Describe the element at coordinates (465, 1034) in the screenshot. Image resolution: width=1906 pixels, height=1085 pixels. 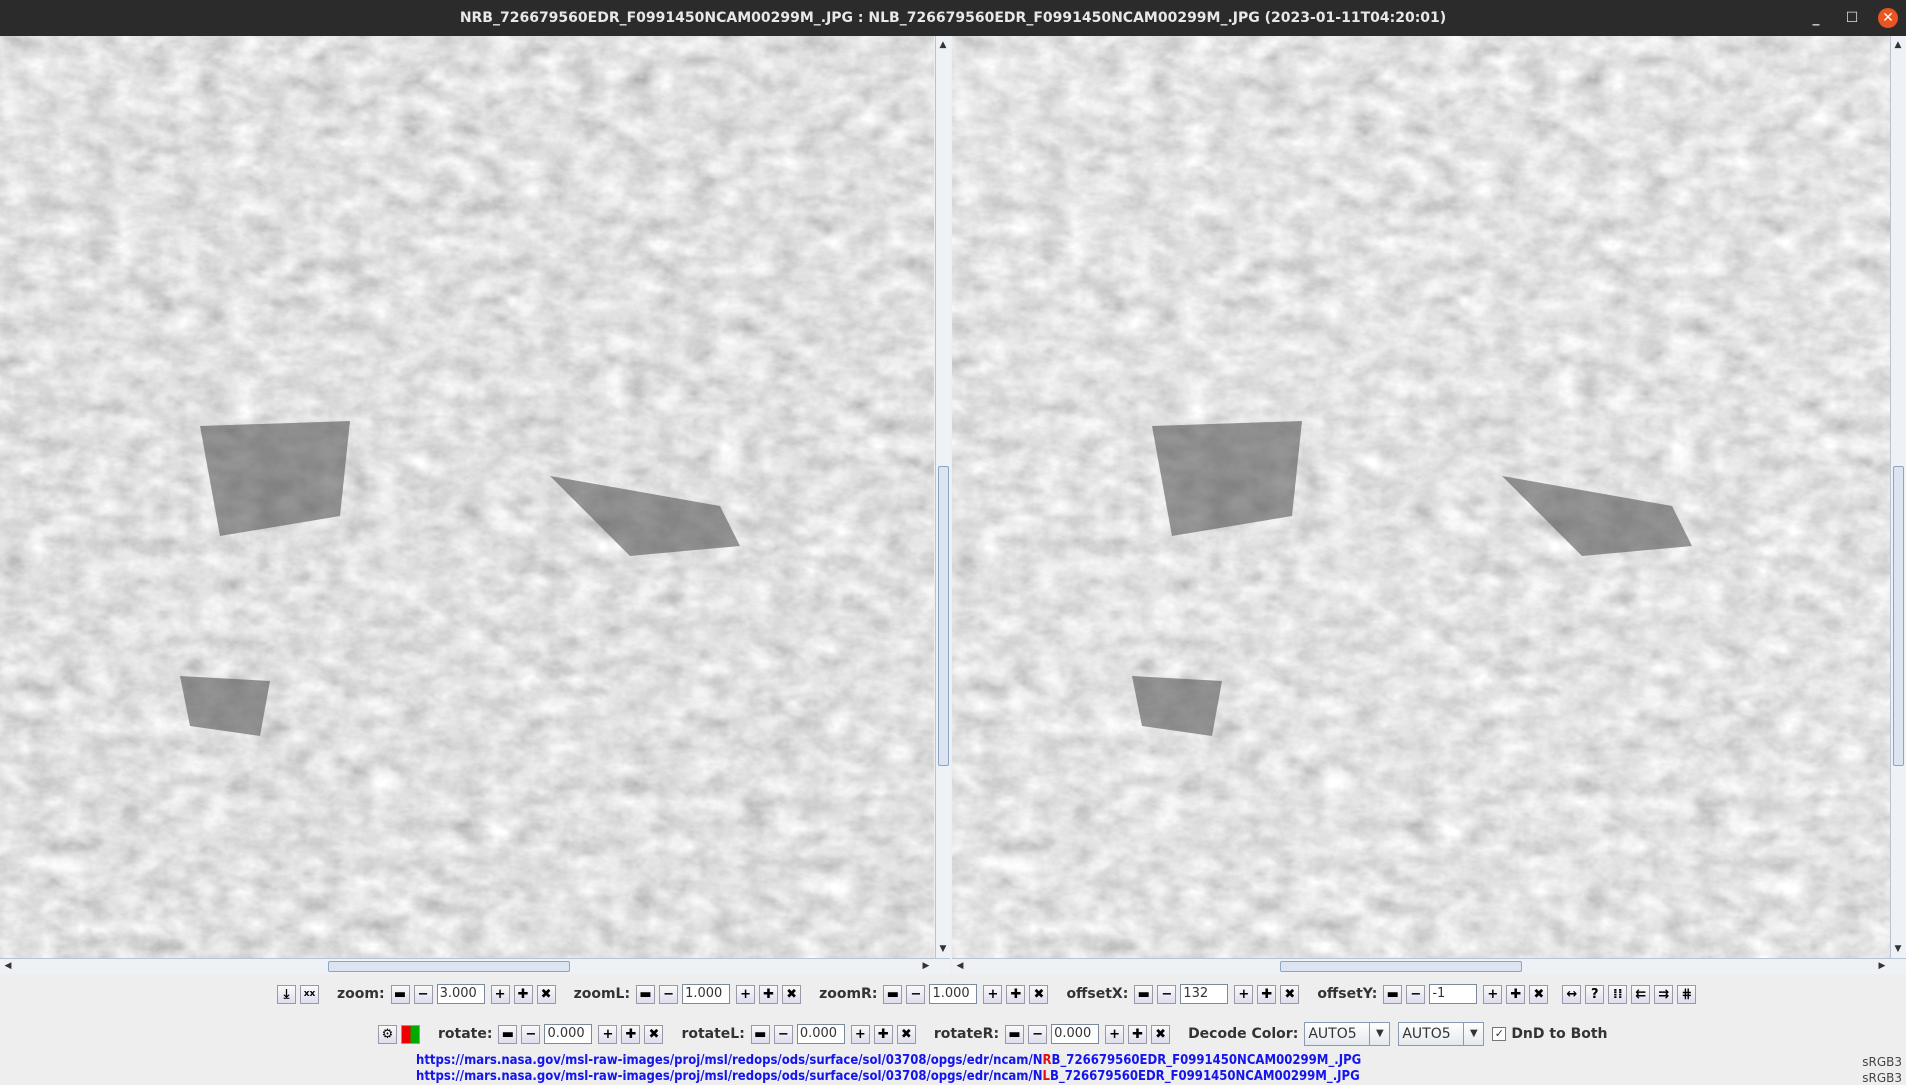
I see `rotate-label: rotate:` at that location.